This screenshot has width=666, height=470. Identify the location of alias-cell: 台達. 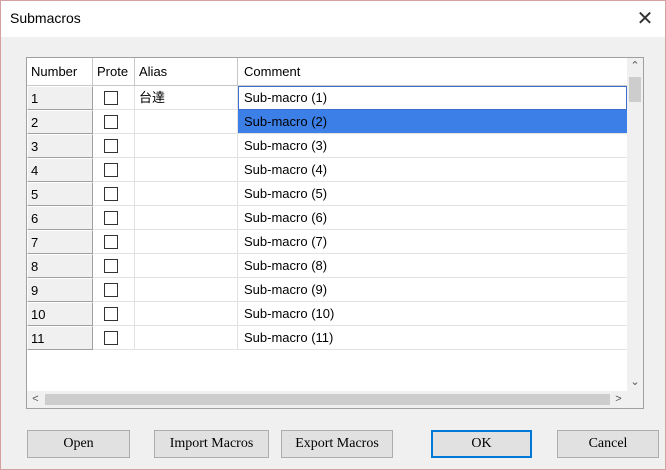
(186, 98).